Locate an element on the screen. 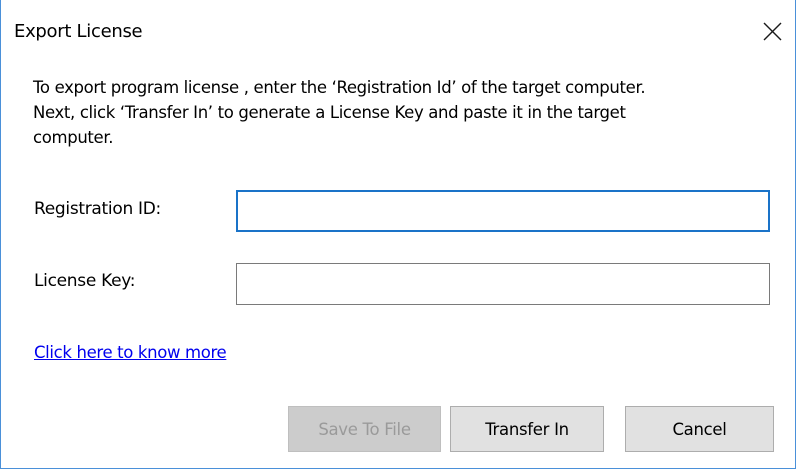 The image size is (796, 470). cancel-button: Cancel is located at coordinates (699, 429).